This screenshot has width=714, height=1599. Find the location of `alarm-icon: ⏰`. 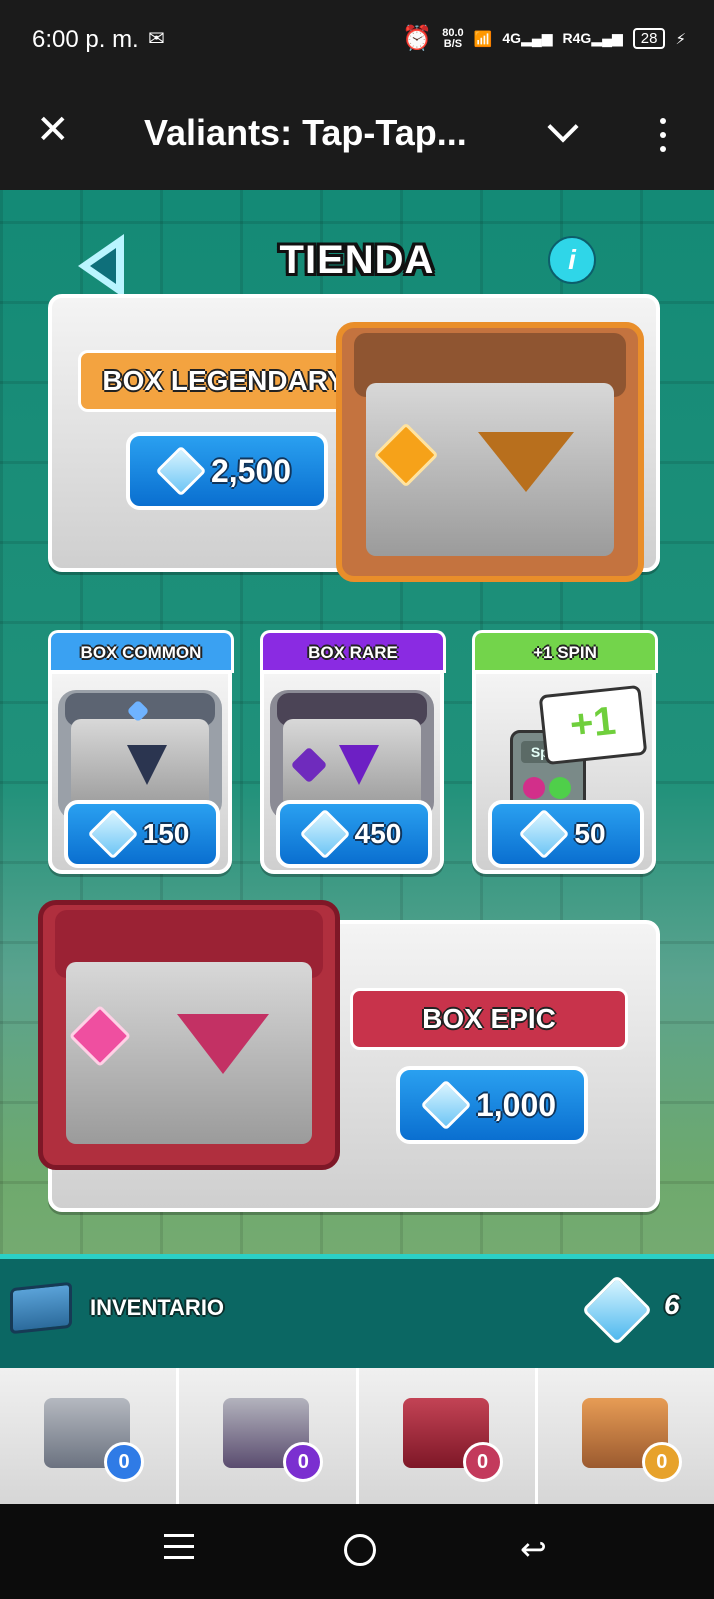

alarm-icon: ⏰ is located at coordinates (417, 38).